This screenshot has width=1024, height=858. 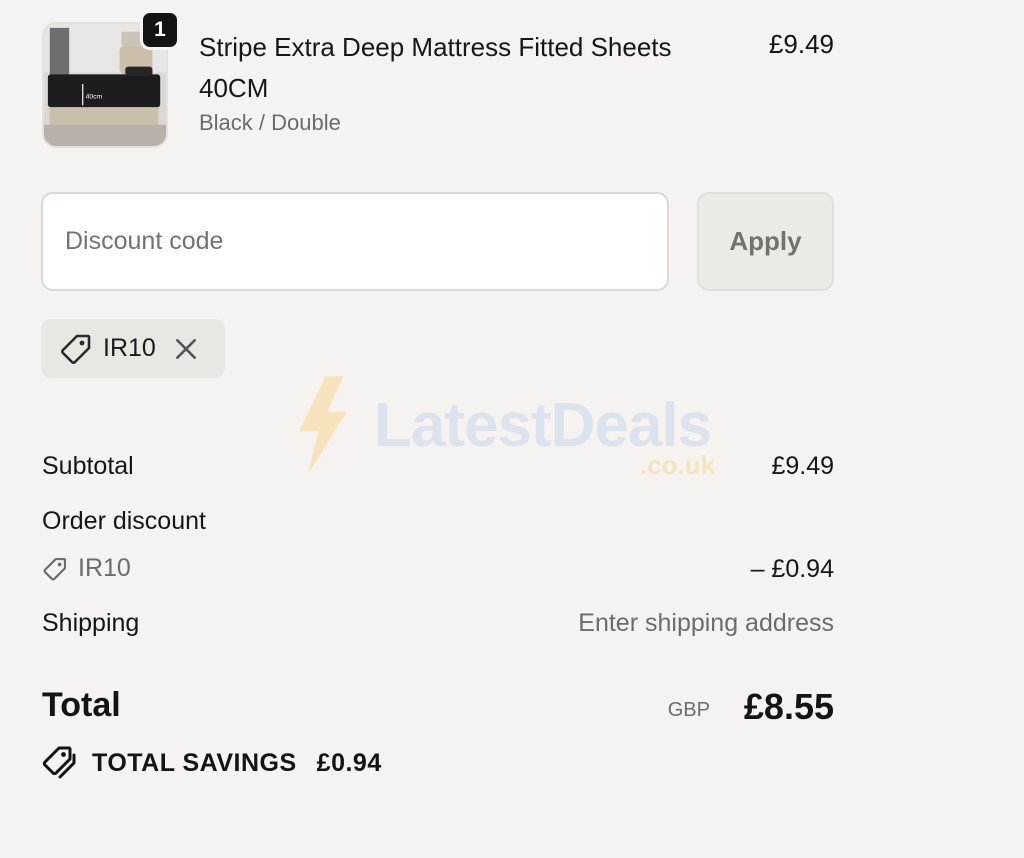 I want to click on shipping-label: Shipping, so click(x=91, y=623).